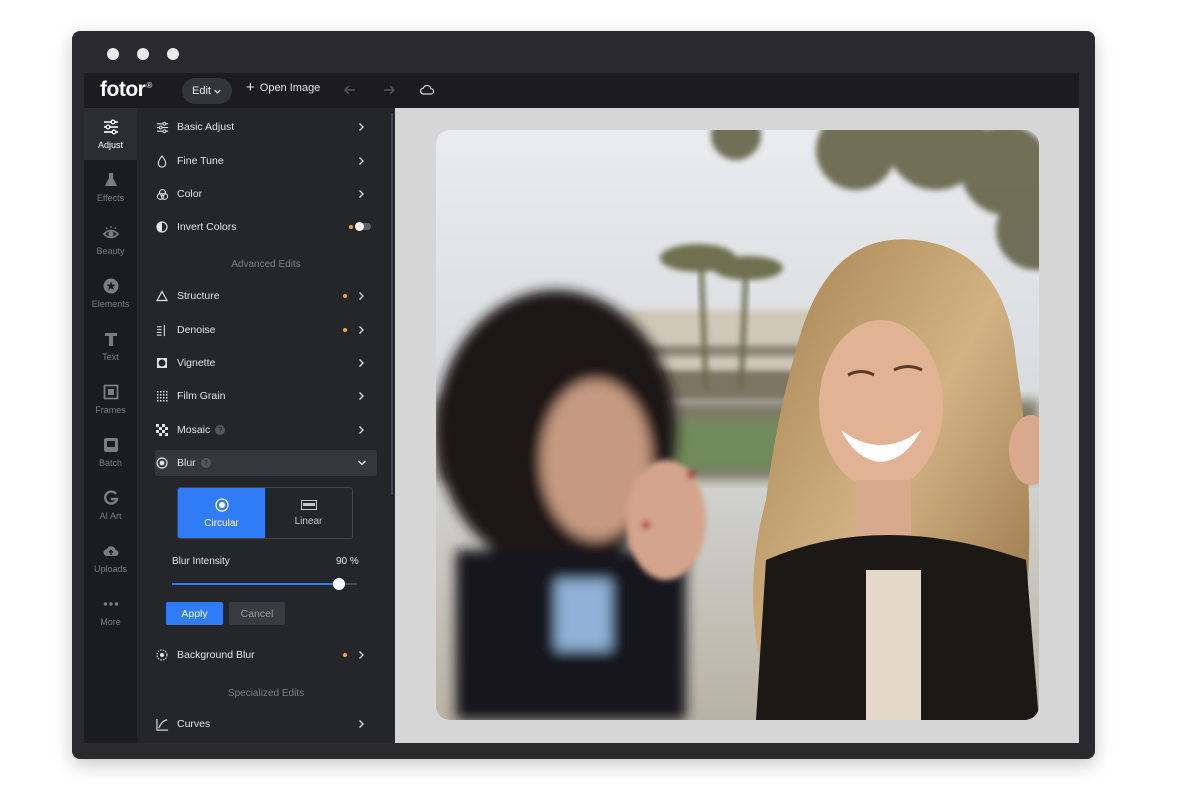  What do you see at coordinates (162, 161) in the screenshot?
I see `drop-icon` at bounding box center [162, 161].